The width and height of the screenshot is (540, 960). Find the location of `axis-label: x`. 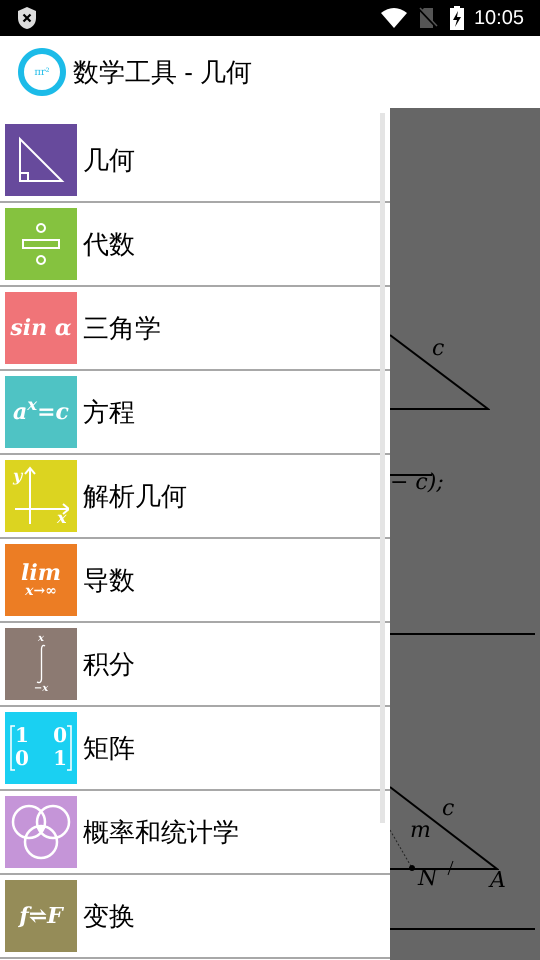

axis-label: x is located at coordinates (62, 518).